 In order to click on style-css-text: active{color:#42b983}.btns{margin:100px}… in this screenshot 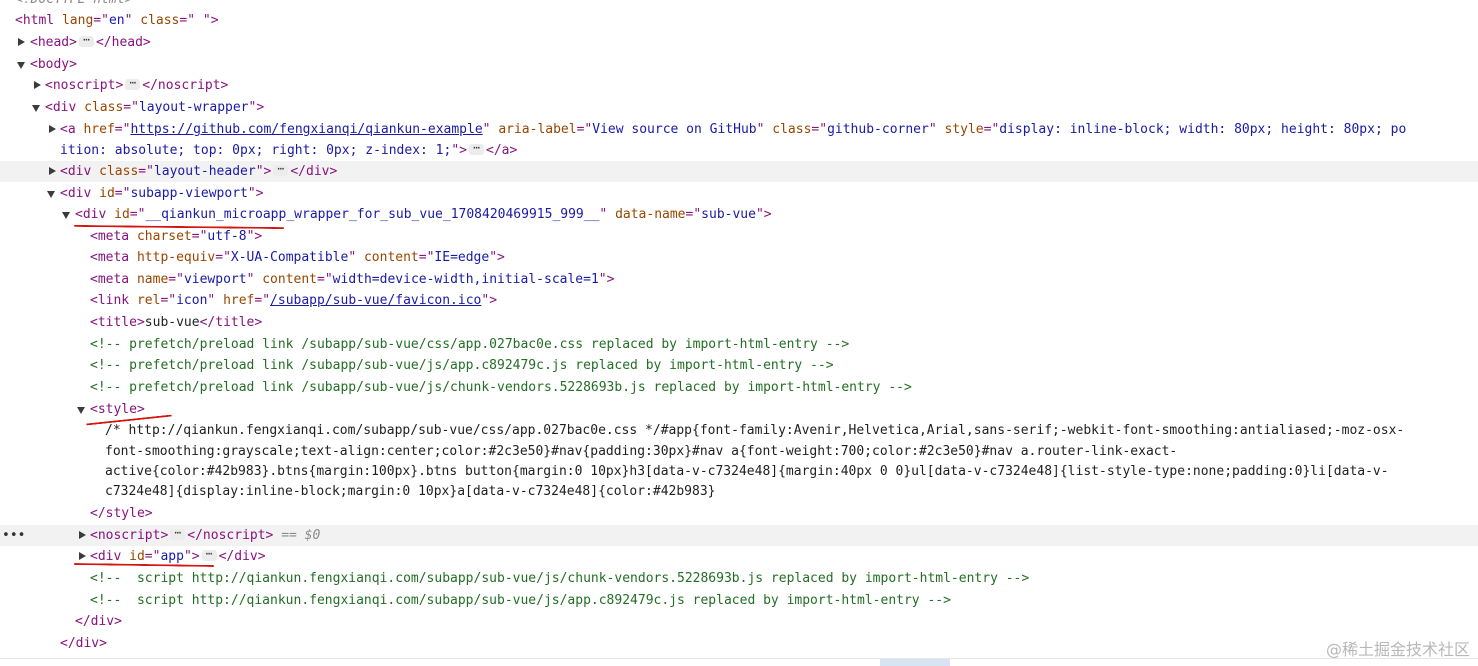, I will do `click(747, 471)`.